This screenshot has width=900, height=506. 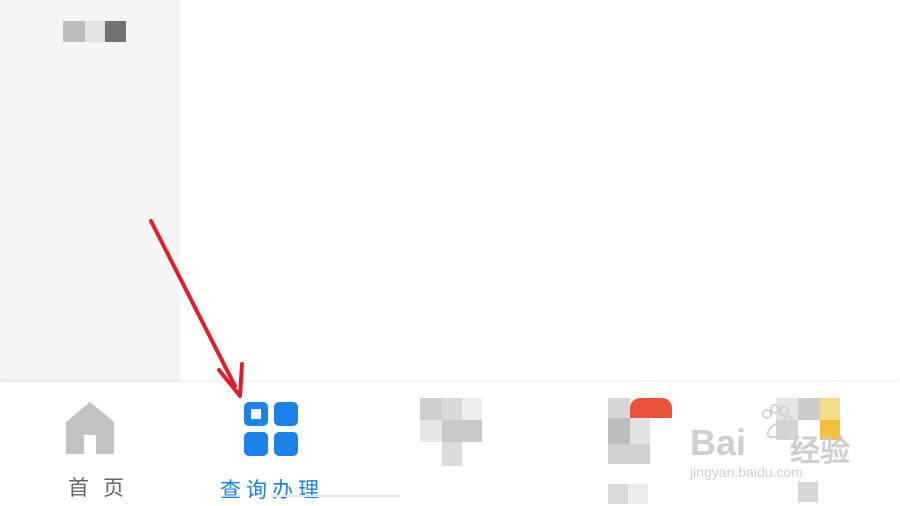 I want to click on tab-query-handle: 查询办理, so click(x=270, y=444).